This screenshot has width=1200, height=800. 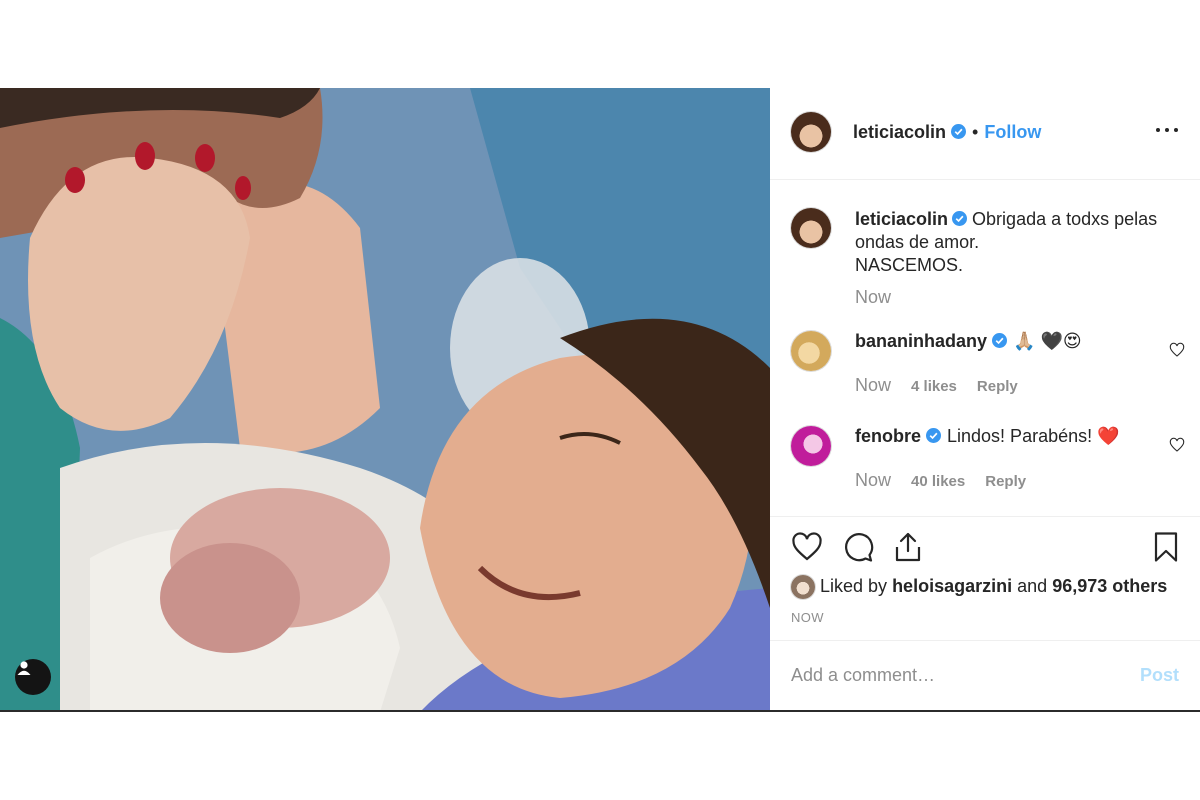 I want to click on comment-item: fenobre Lindos! Parabéns! ❤️, so click(x=987, y=436).